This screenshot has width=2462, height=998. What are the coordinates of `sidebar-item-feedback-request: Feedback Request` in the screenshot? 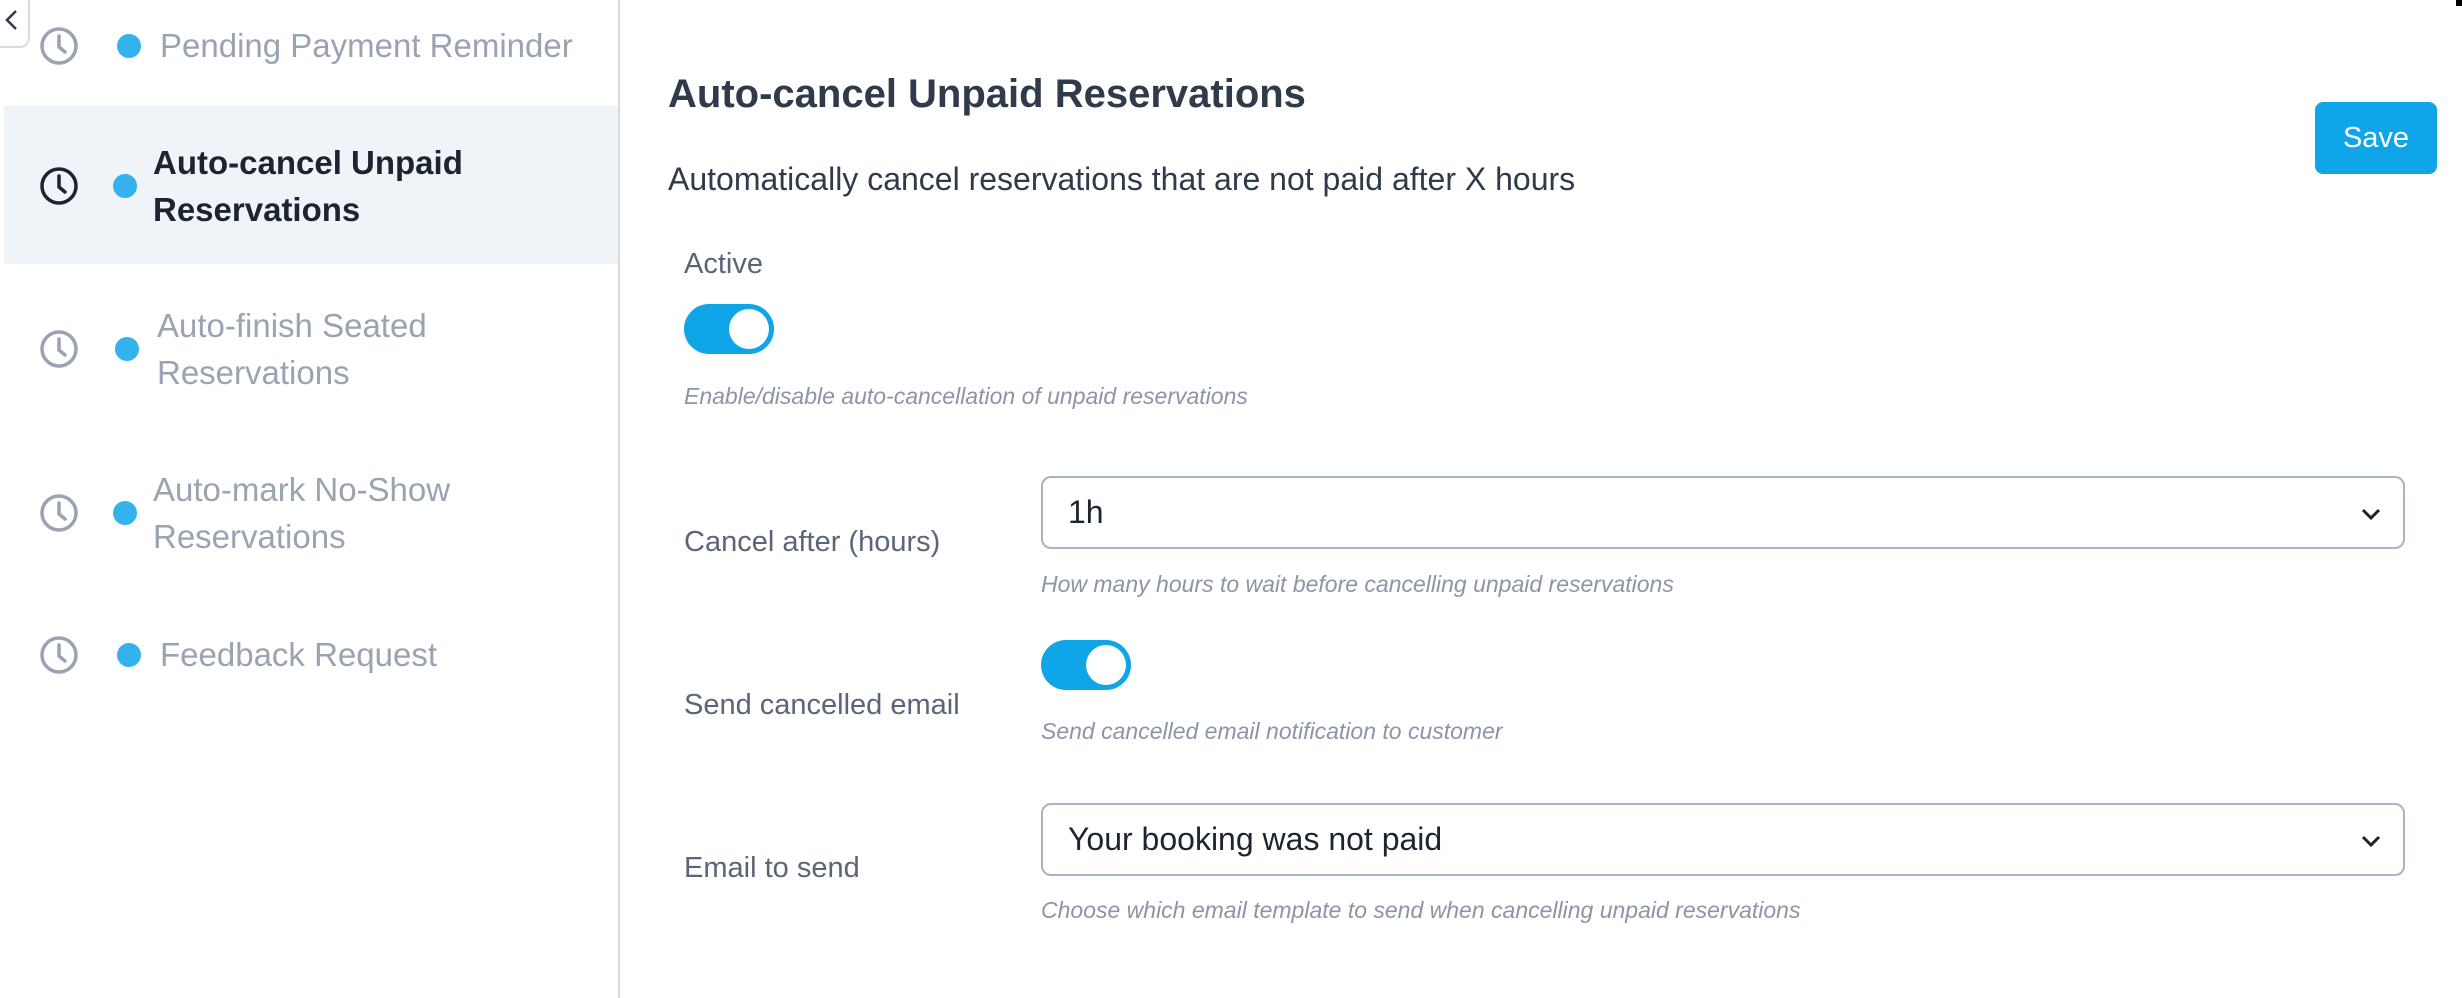 It's located at (311, 655).